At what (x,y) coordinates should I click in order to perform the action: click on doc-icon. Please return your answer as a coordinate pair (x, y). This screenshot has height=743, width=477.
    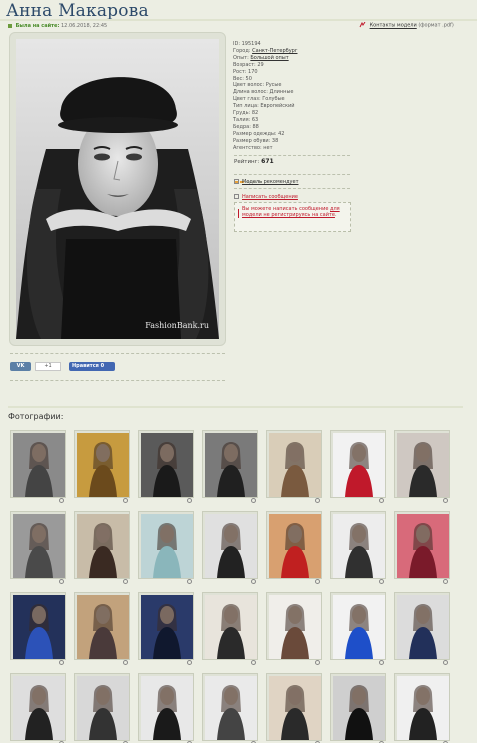
    Looking at the image, I should click on (236, 181).